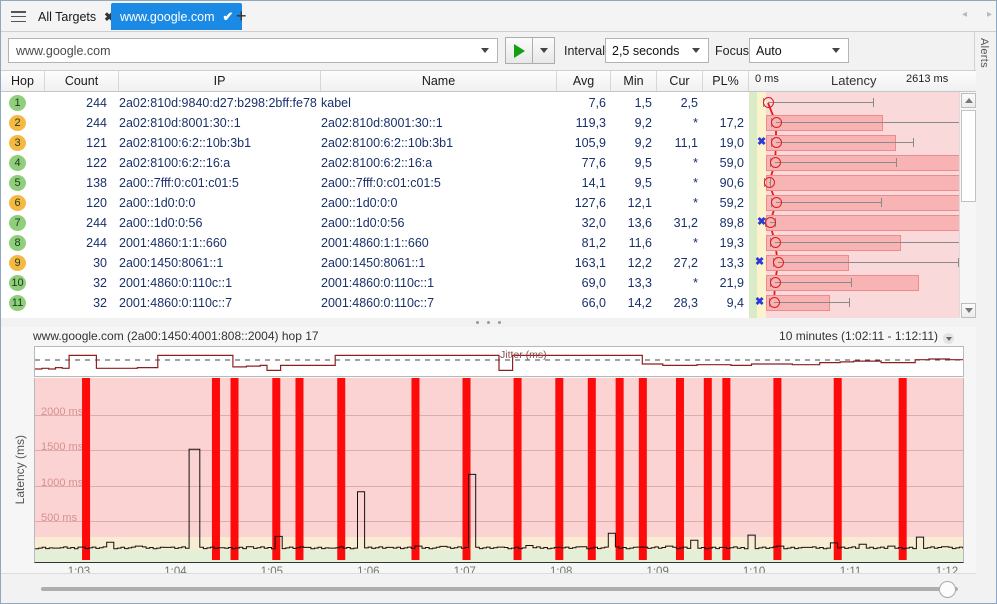  Describe the element at coordinates (488, 322) in the screenshot. I see `panel-splitter` at that location.